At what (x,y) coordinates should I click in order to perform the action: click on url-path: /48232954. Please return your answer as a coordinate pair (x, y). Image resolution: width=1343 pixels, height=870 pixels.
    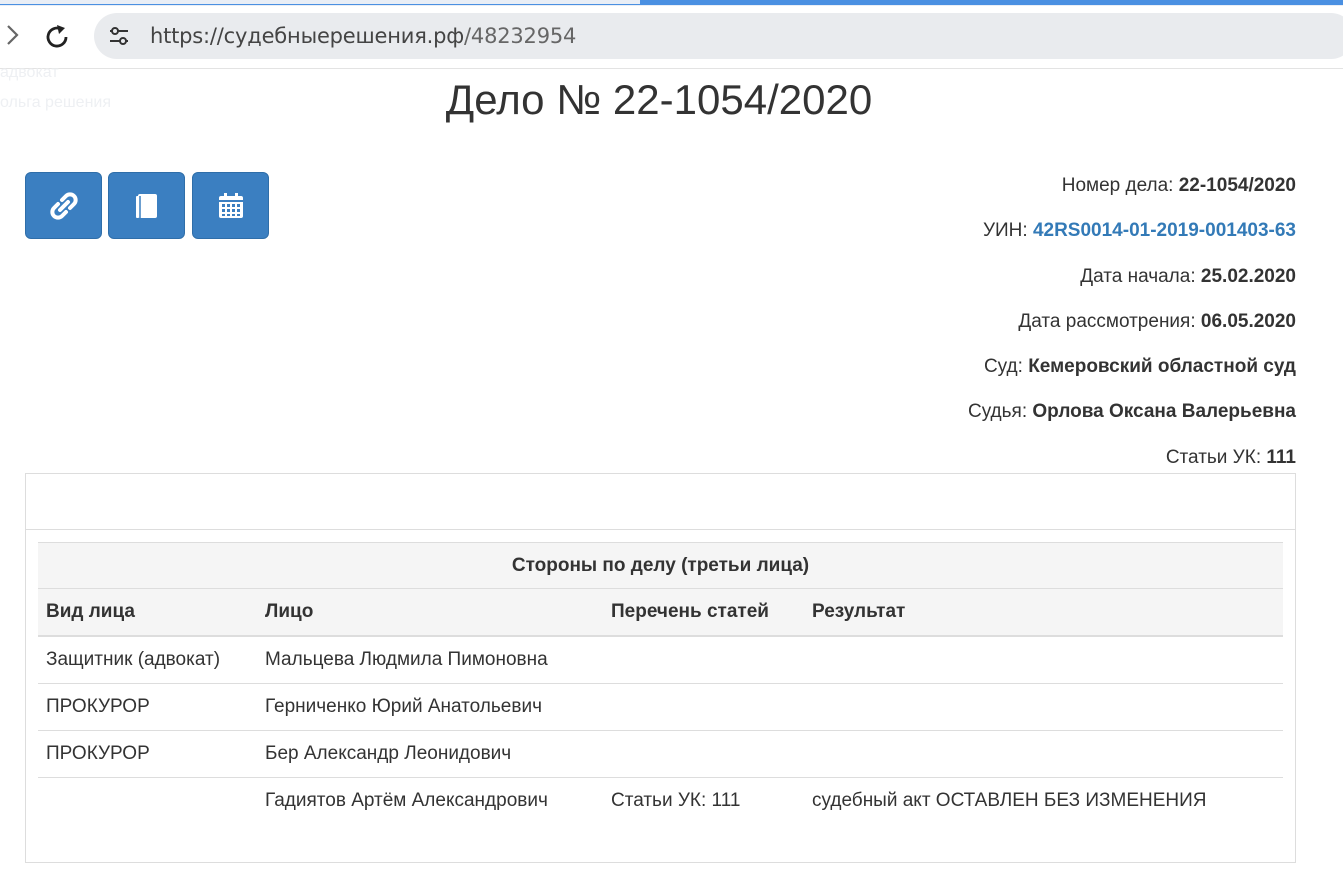
    Looking at the image, I should click on (520, 36).